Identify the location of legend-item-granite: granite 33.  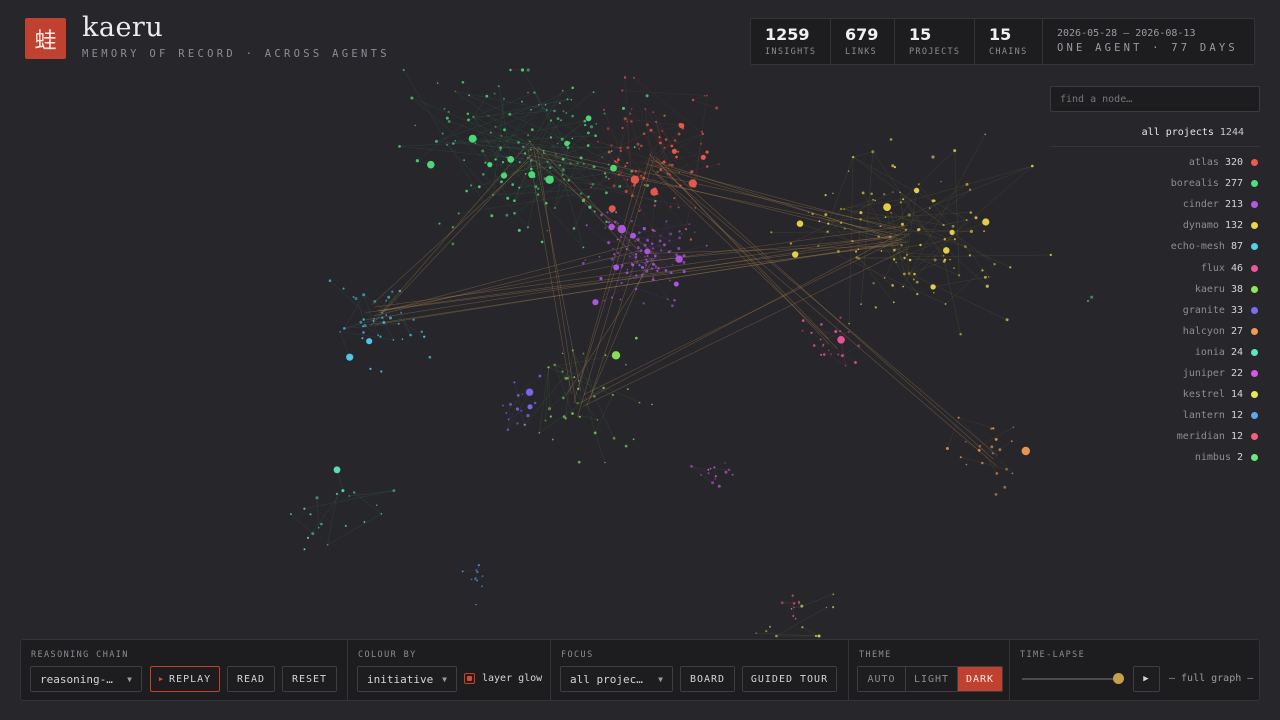
(1155, 310).